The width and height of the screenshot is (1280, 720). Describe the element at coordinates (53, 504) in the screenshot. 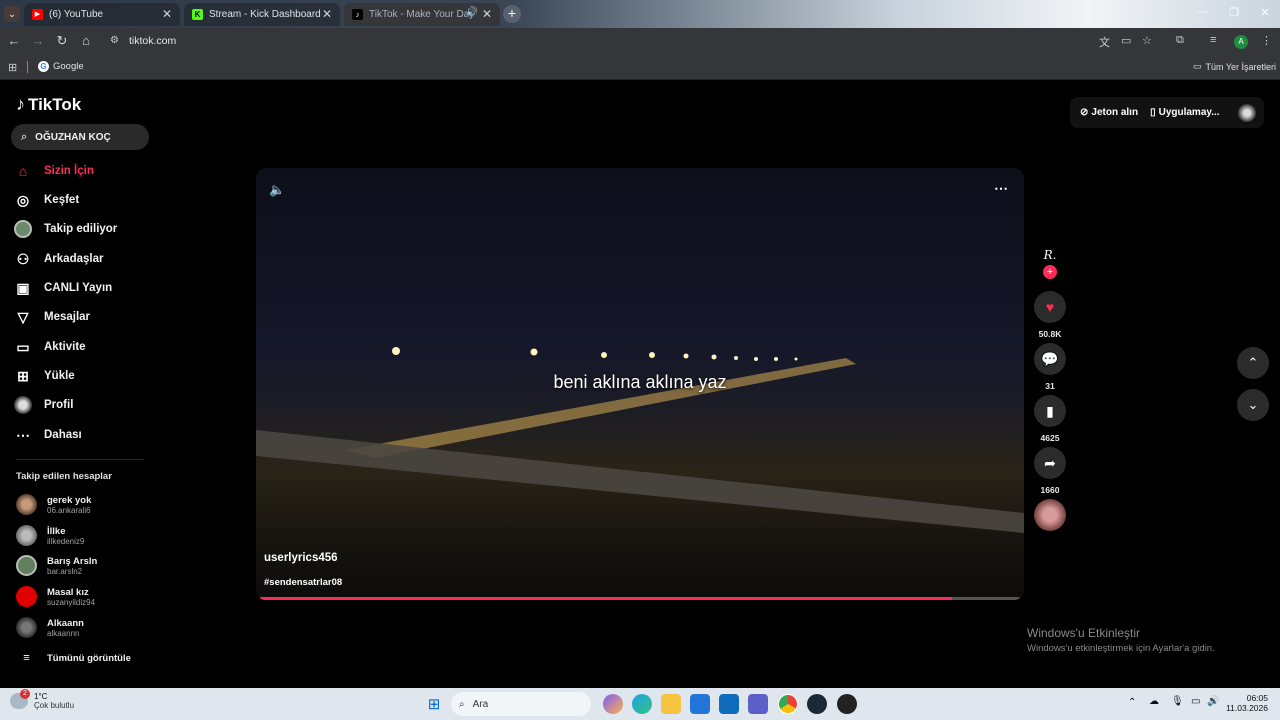

I see `followed-account: gerek yok 06.ankarali6` at that location.